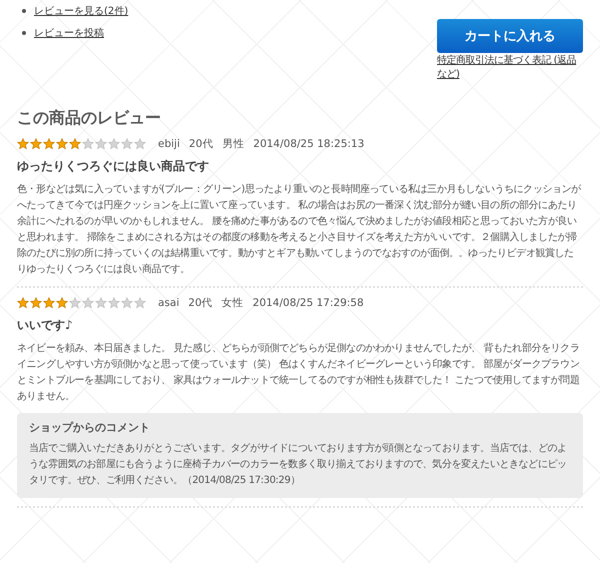 Image resolution: width=600 pixels, height=563 pixels. I want to click on add-to-cart-button: カートに入れる, so click(510, 36).